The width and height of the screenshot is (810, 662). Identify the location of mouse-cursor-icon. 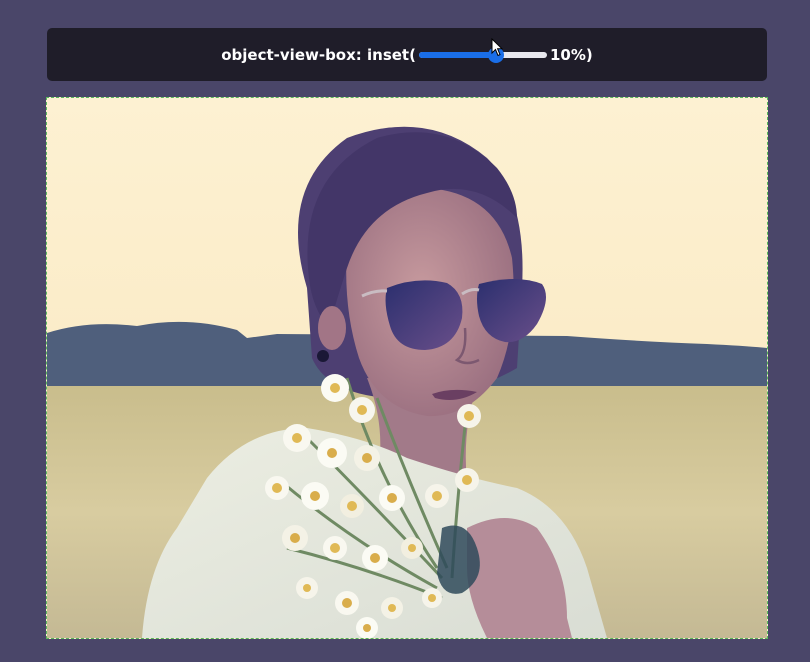
(497, 47).